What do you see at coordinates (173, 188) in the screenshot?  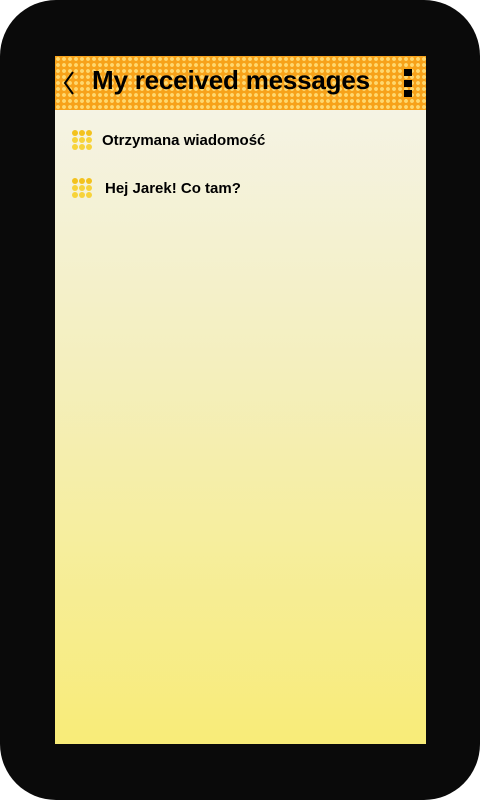 I see `message-text: Hej Jarek! Co tam?` at bounding box center [173, 188].